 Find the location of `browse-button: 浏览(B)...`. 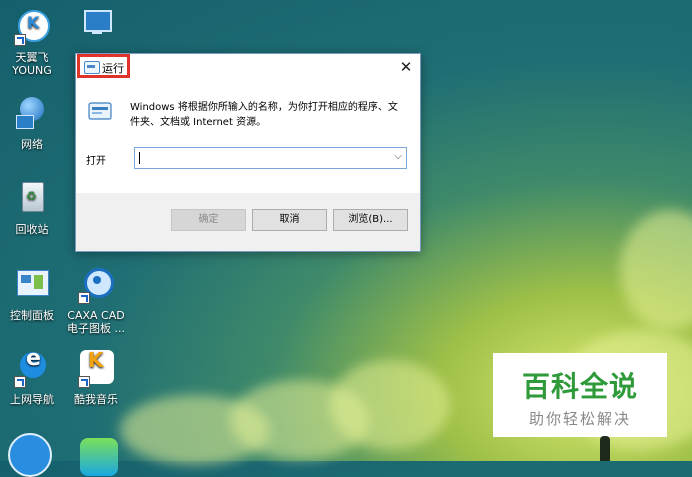

browse-button: 浏览(B)... is located at coordinates (370, 220).